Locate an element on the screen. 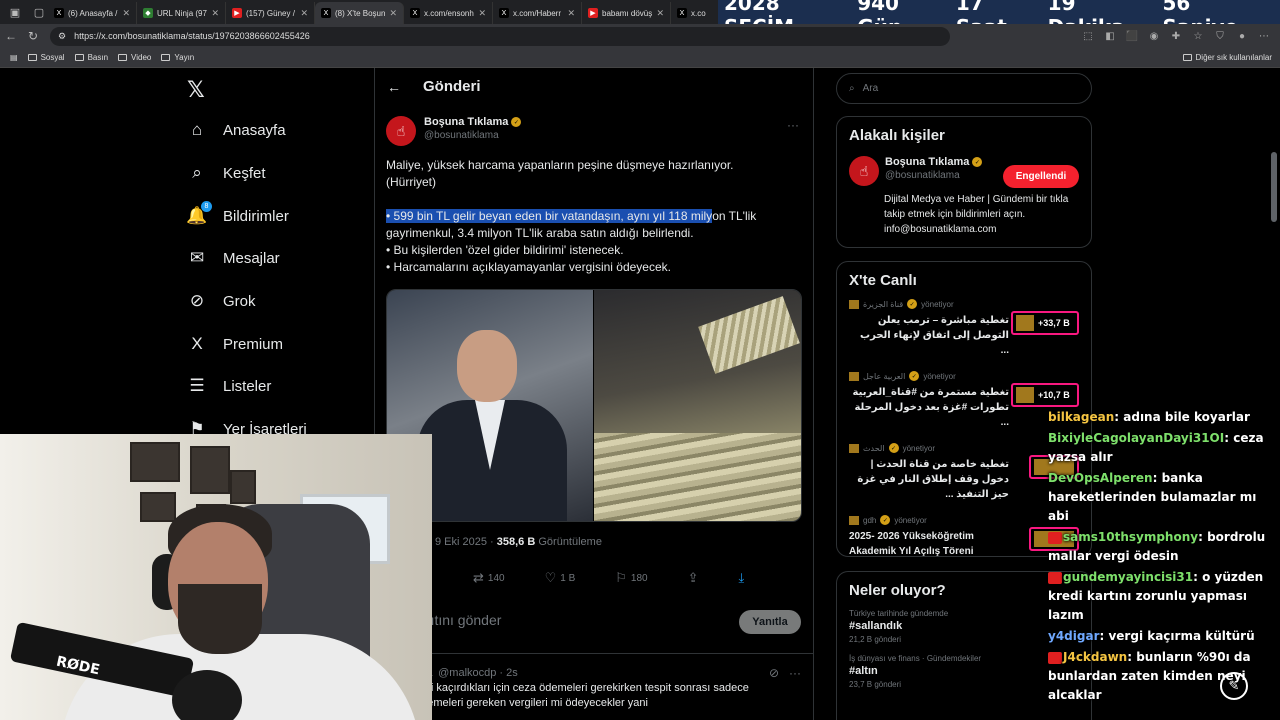 This screenshot has height=720, width=1280. post-media is located at coordinates (594, 405).